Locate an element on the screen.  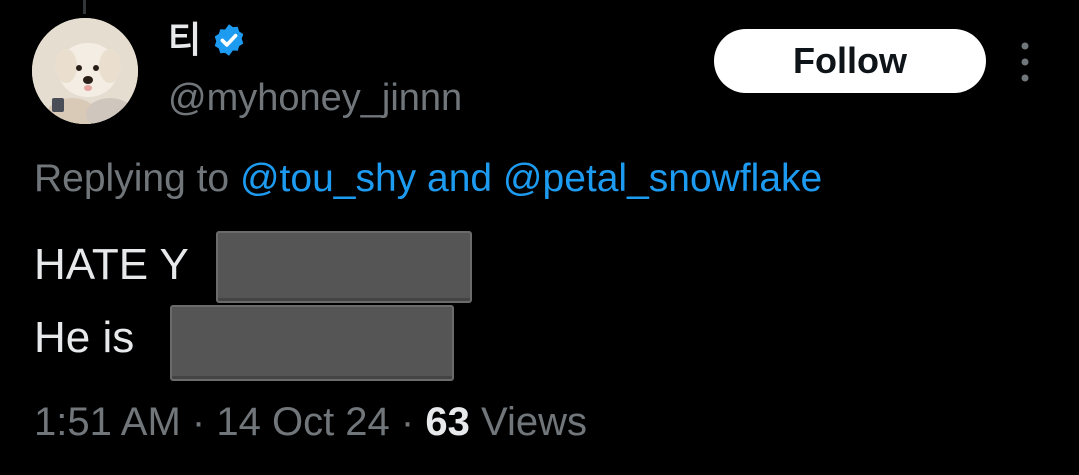
views-count: 63 is located at coordinates (447, 422).